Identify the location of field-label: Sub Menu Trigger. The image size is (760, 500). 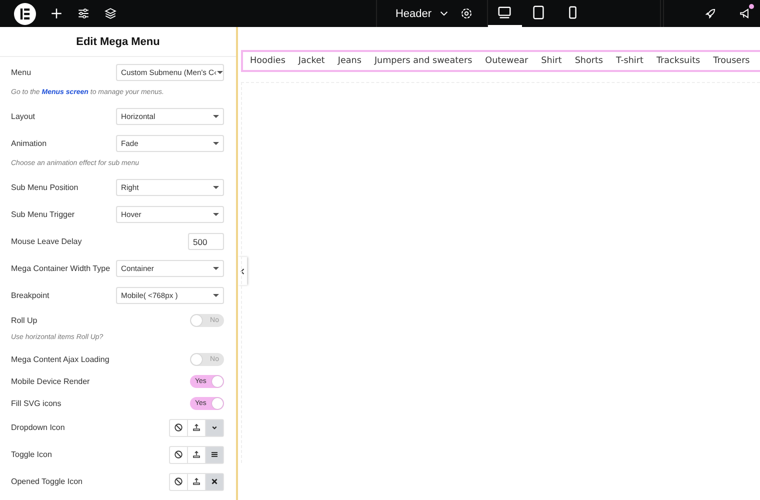
(43, 214).